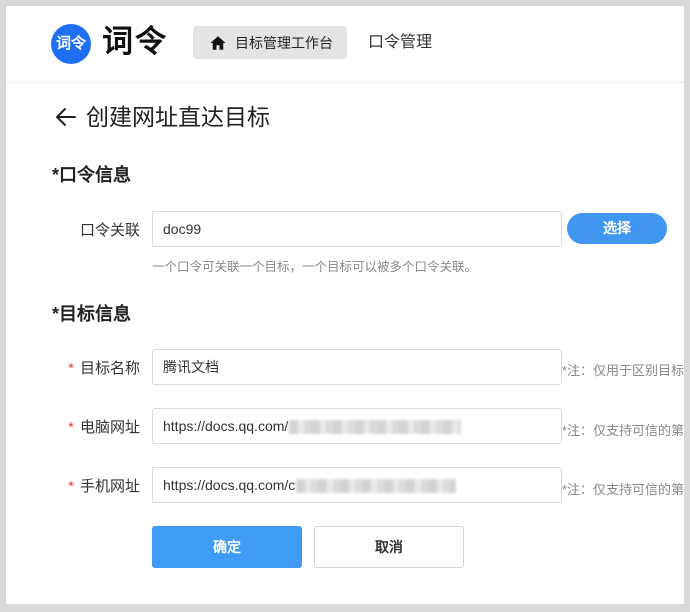 The height and width of the screenshot is (612, 690). I want to click on nav-target-workbench-label: 目标管理工作台, so click(284, 42).